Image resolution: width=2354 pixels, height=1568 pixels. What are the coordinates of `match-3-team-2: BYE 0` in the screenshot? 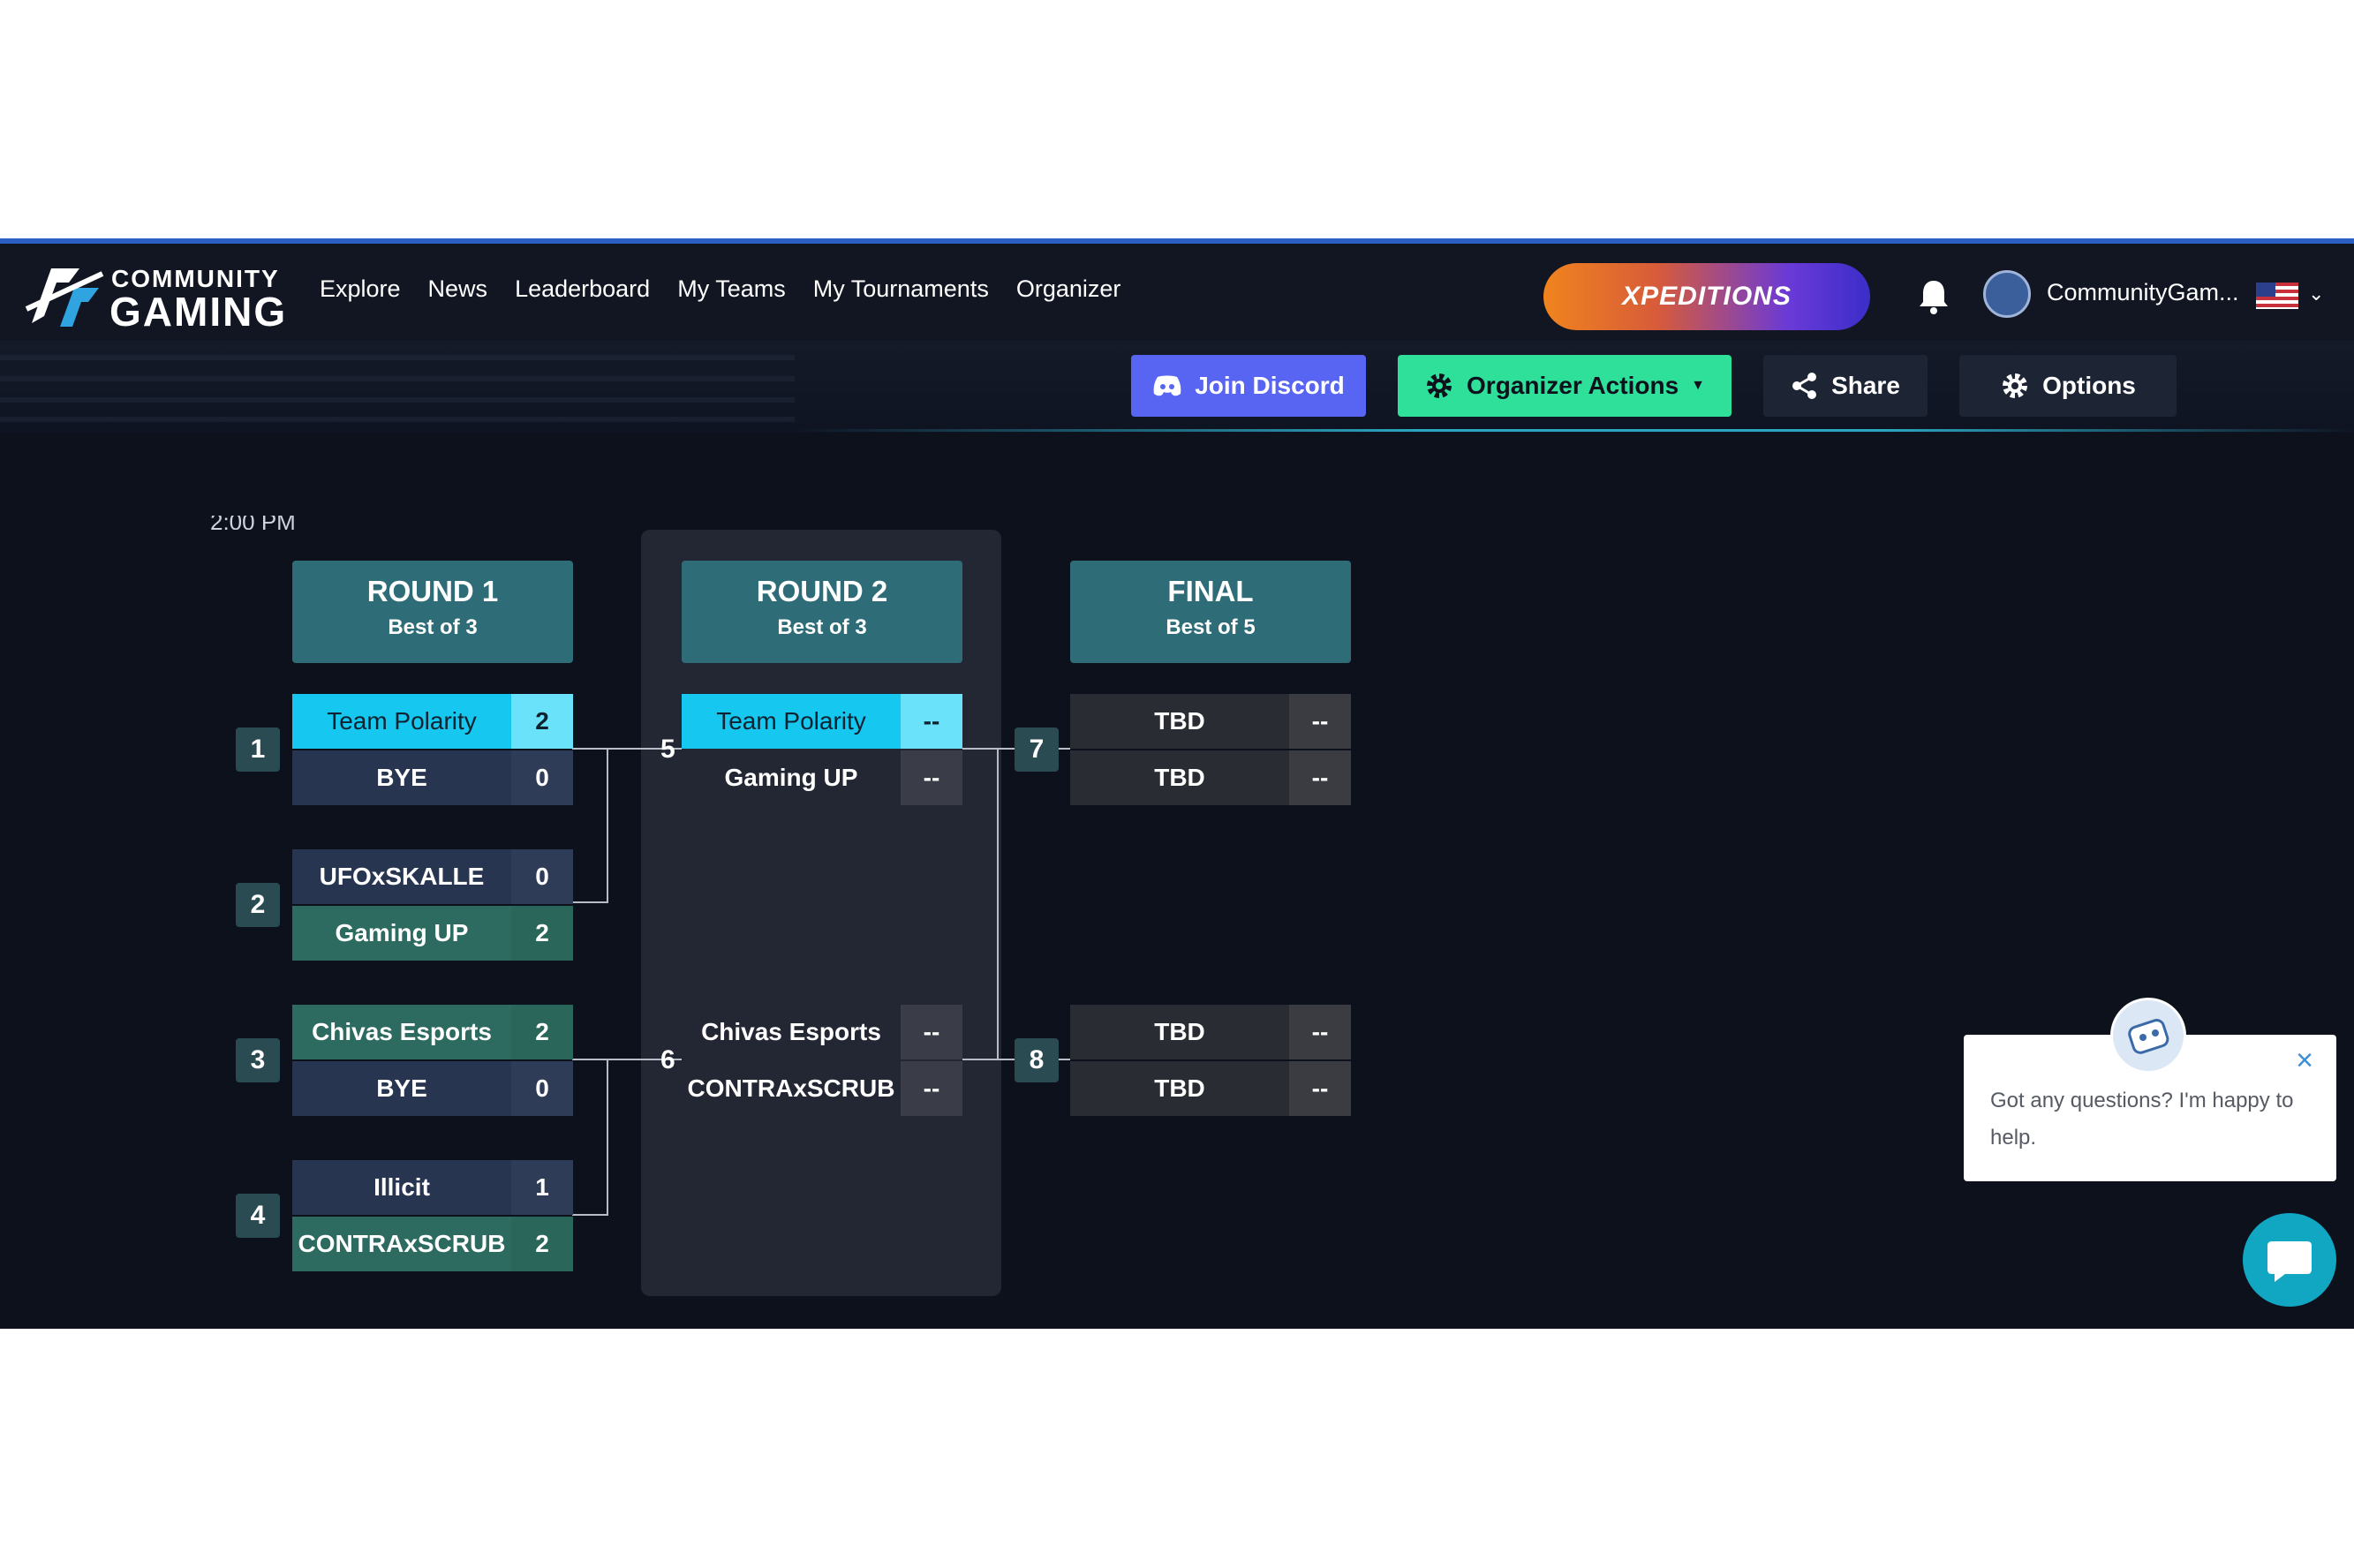 It's located at (433, 1088).